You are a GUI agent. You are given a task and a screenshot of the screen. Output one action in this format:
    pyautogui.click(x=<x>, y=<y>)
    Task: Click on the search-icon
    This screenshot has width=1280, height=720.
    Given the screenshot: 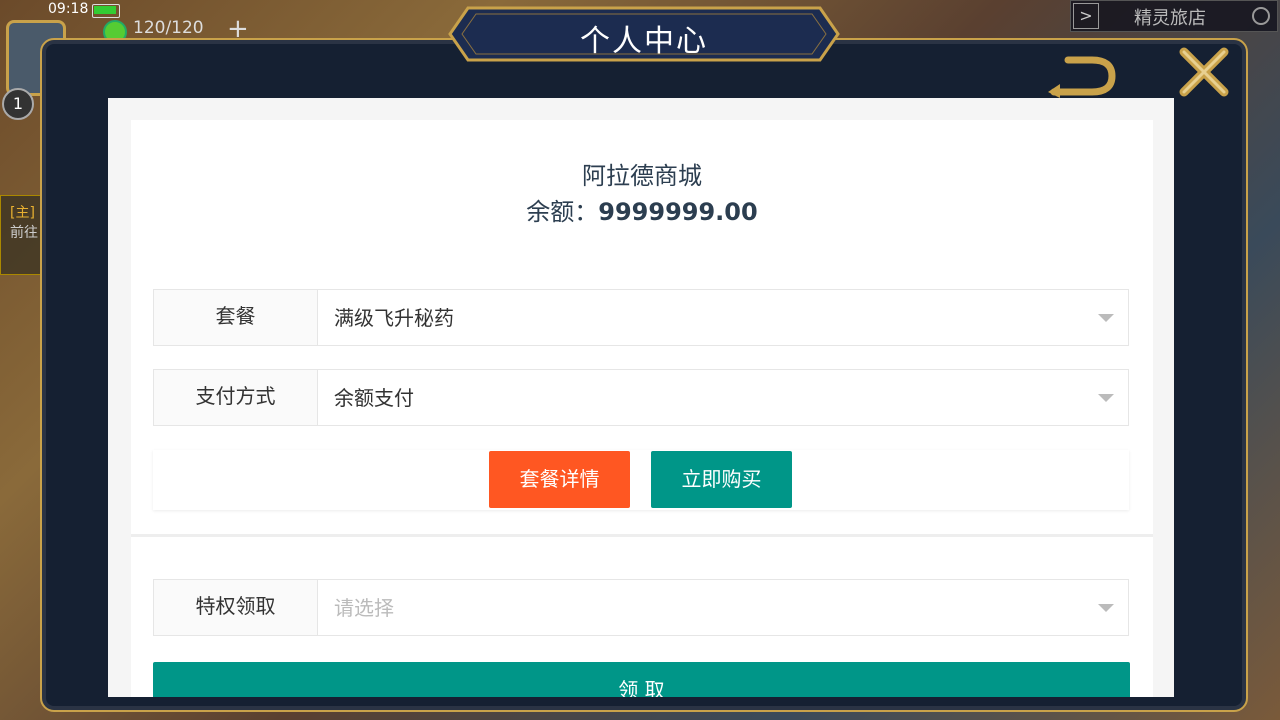 What is the action you would take?
    pyautogui.click(x=1261, y=16)
    